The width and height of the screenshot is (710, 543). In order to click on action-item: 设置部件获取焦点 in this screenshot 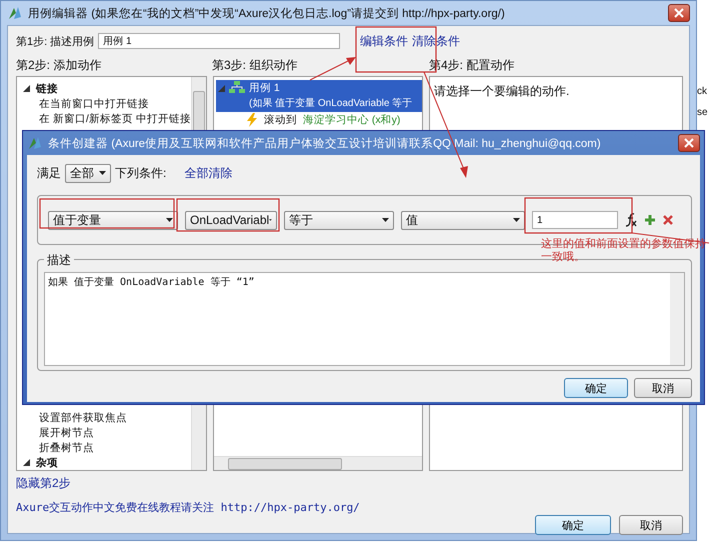, I will do `click(83, 417)`.